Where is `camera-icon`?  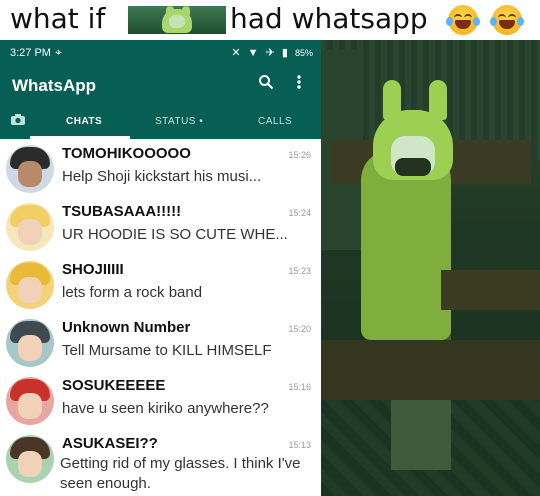
camera-icon is located at coordinates (18, 121).